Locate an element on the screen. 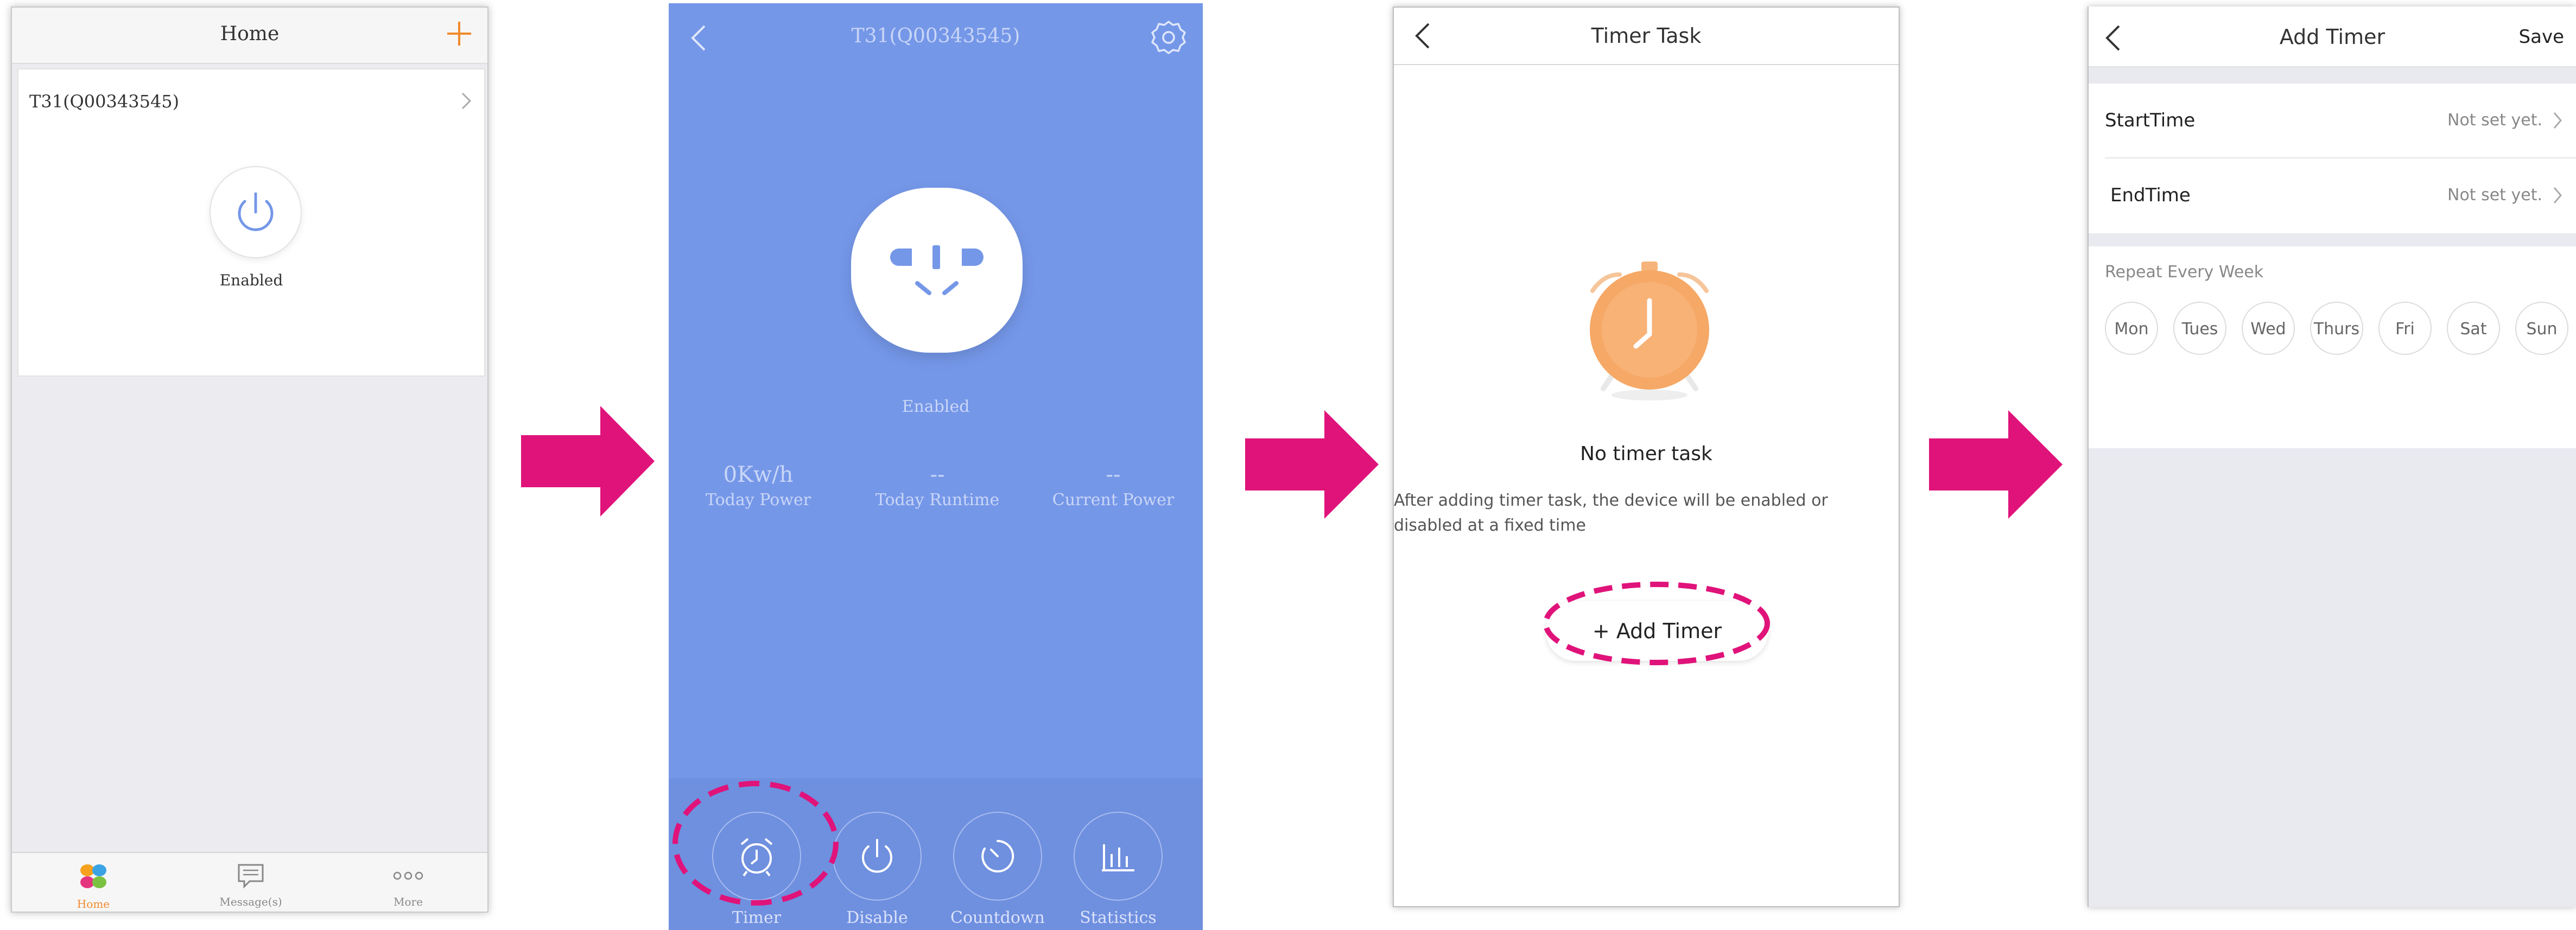 This screenshot has width=2576, height=930. stat-today-power: 0Kw/h Today Power is located at coordinates (759, 485).